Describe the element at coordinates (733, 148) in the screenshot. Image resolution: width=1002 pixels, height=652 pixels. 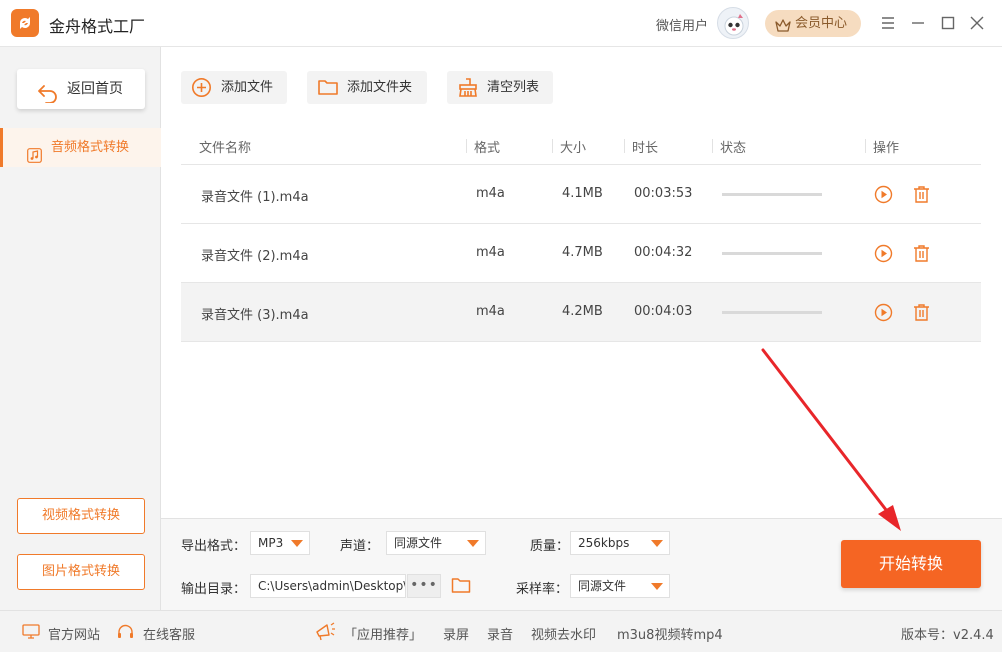
I see `column-header-status: 状态` at that location.